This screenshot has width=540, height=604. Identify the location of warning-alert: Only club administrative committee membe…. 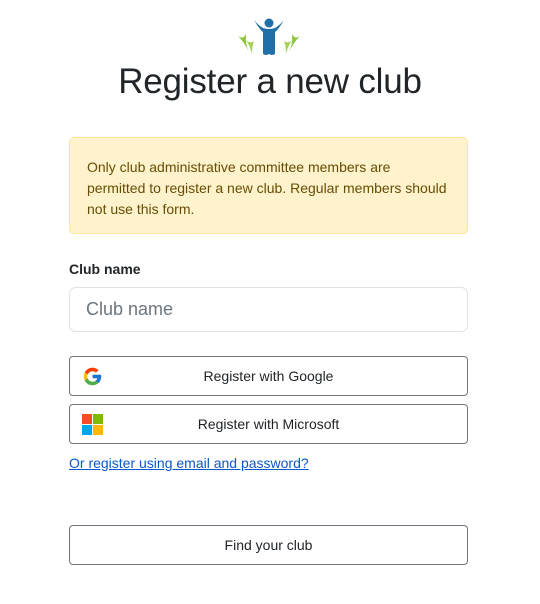
(268, 185).